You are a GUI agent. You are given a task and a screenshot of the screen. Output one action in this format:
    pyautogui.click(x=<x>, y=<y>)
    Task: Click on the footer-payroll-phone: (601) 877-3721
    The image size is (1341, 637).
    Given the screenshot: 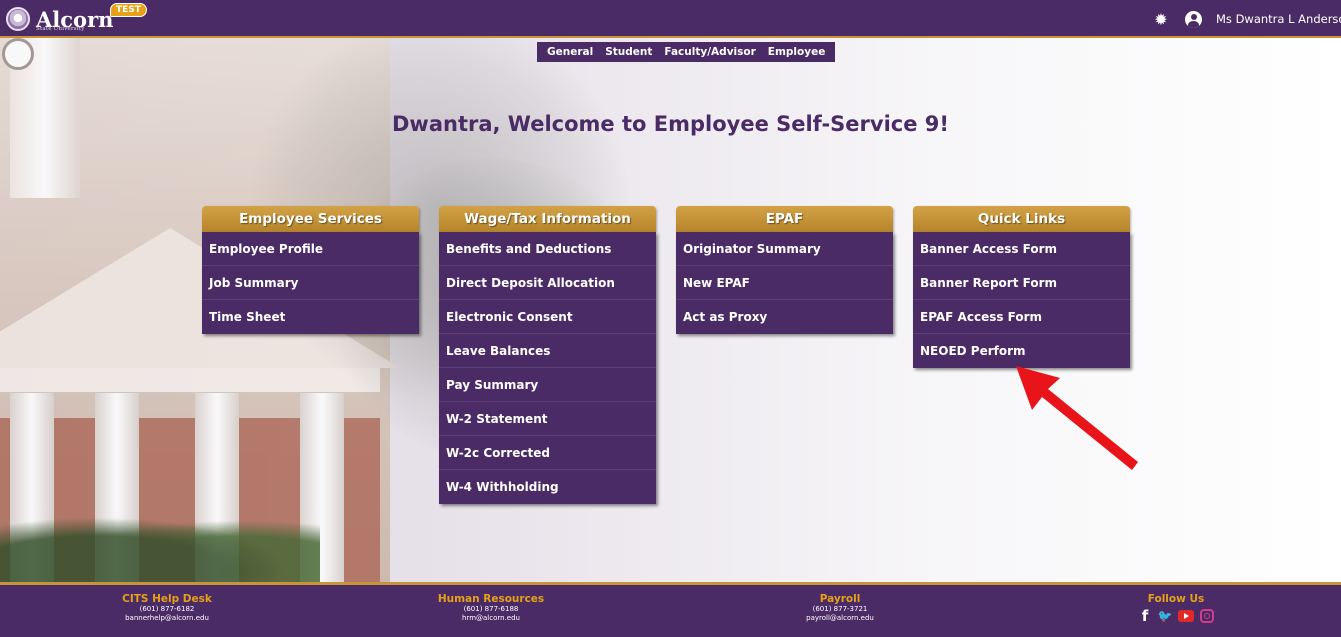 What is the action you would take?
    pyautogui.click(x=840, y=609)
    